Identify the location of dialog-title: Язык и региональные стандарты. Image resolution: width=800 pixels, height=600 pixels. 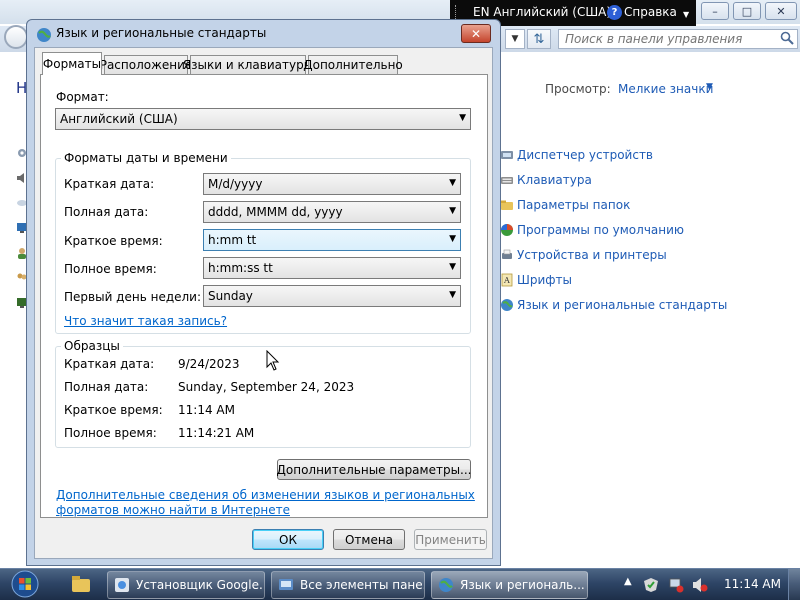
(161, 33).